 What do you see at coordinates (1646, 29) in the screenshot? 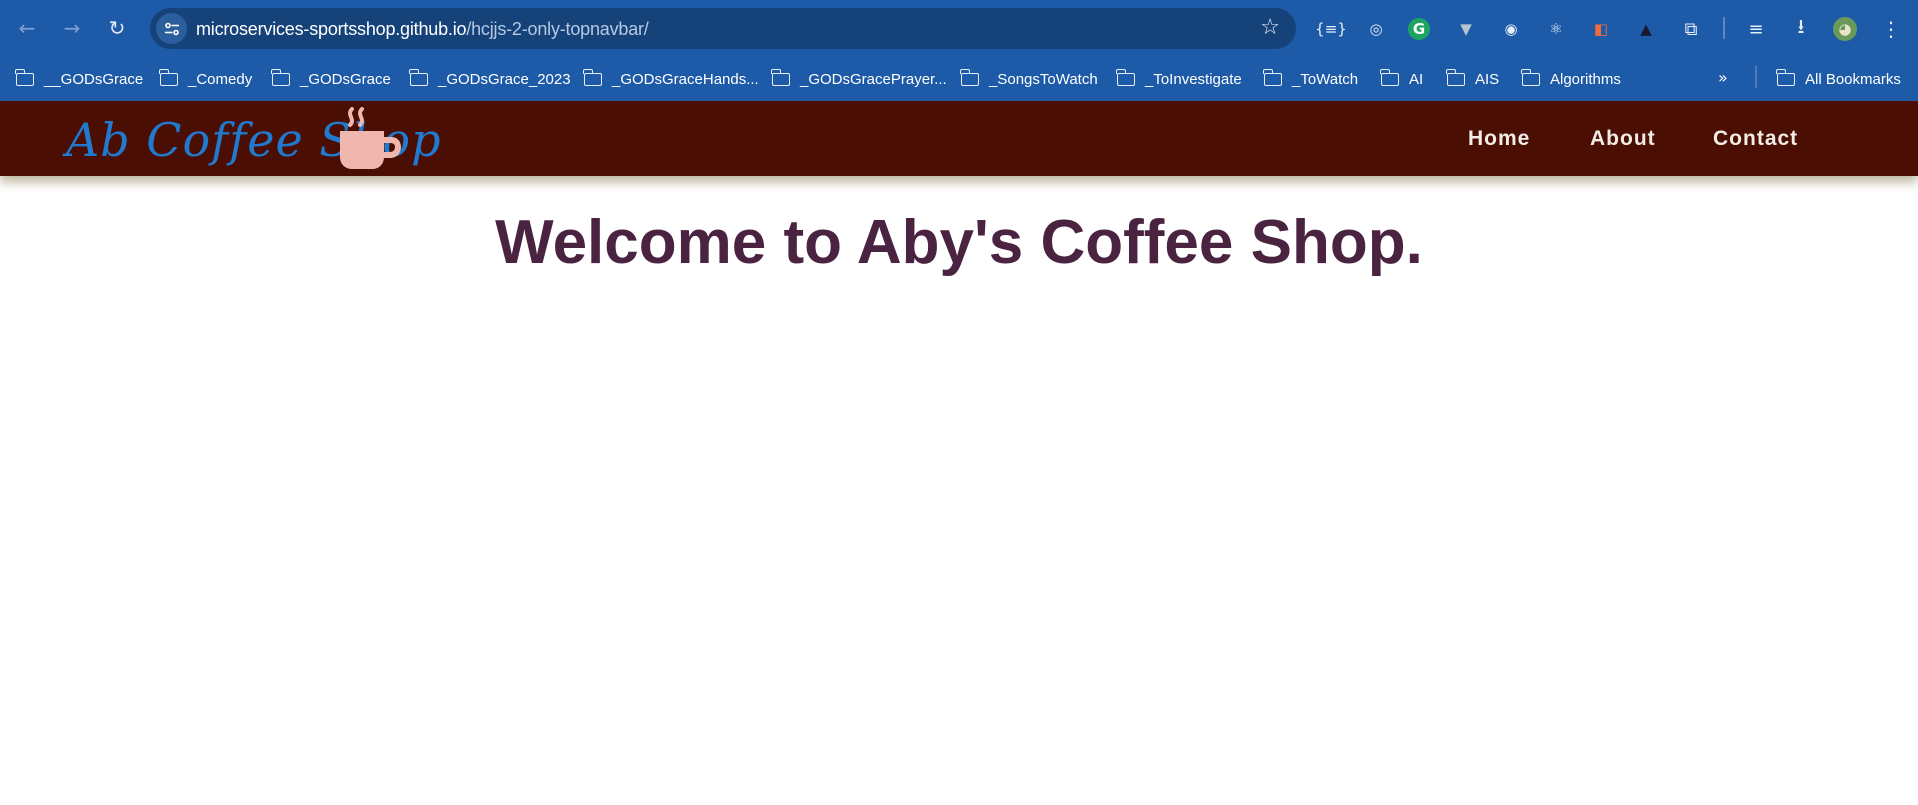
I see `angular-icon: ▲` at bounding box center [1646, 29].